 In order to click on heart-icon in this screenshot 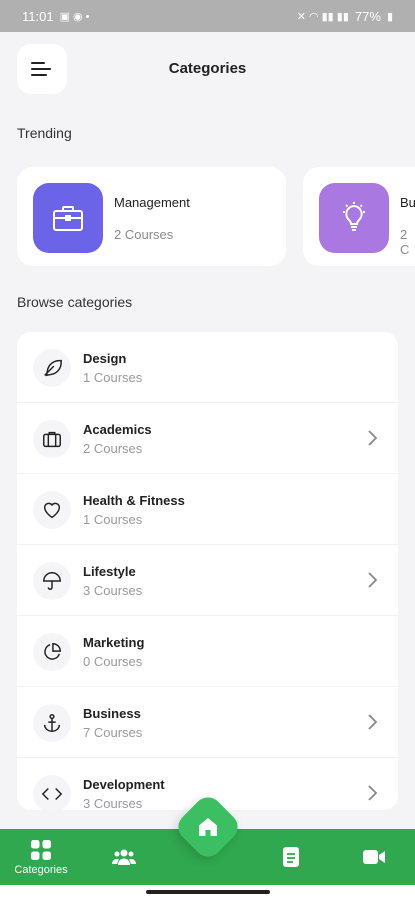, I will do `click(52, 510)`.